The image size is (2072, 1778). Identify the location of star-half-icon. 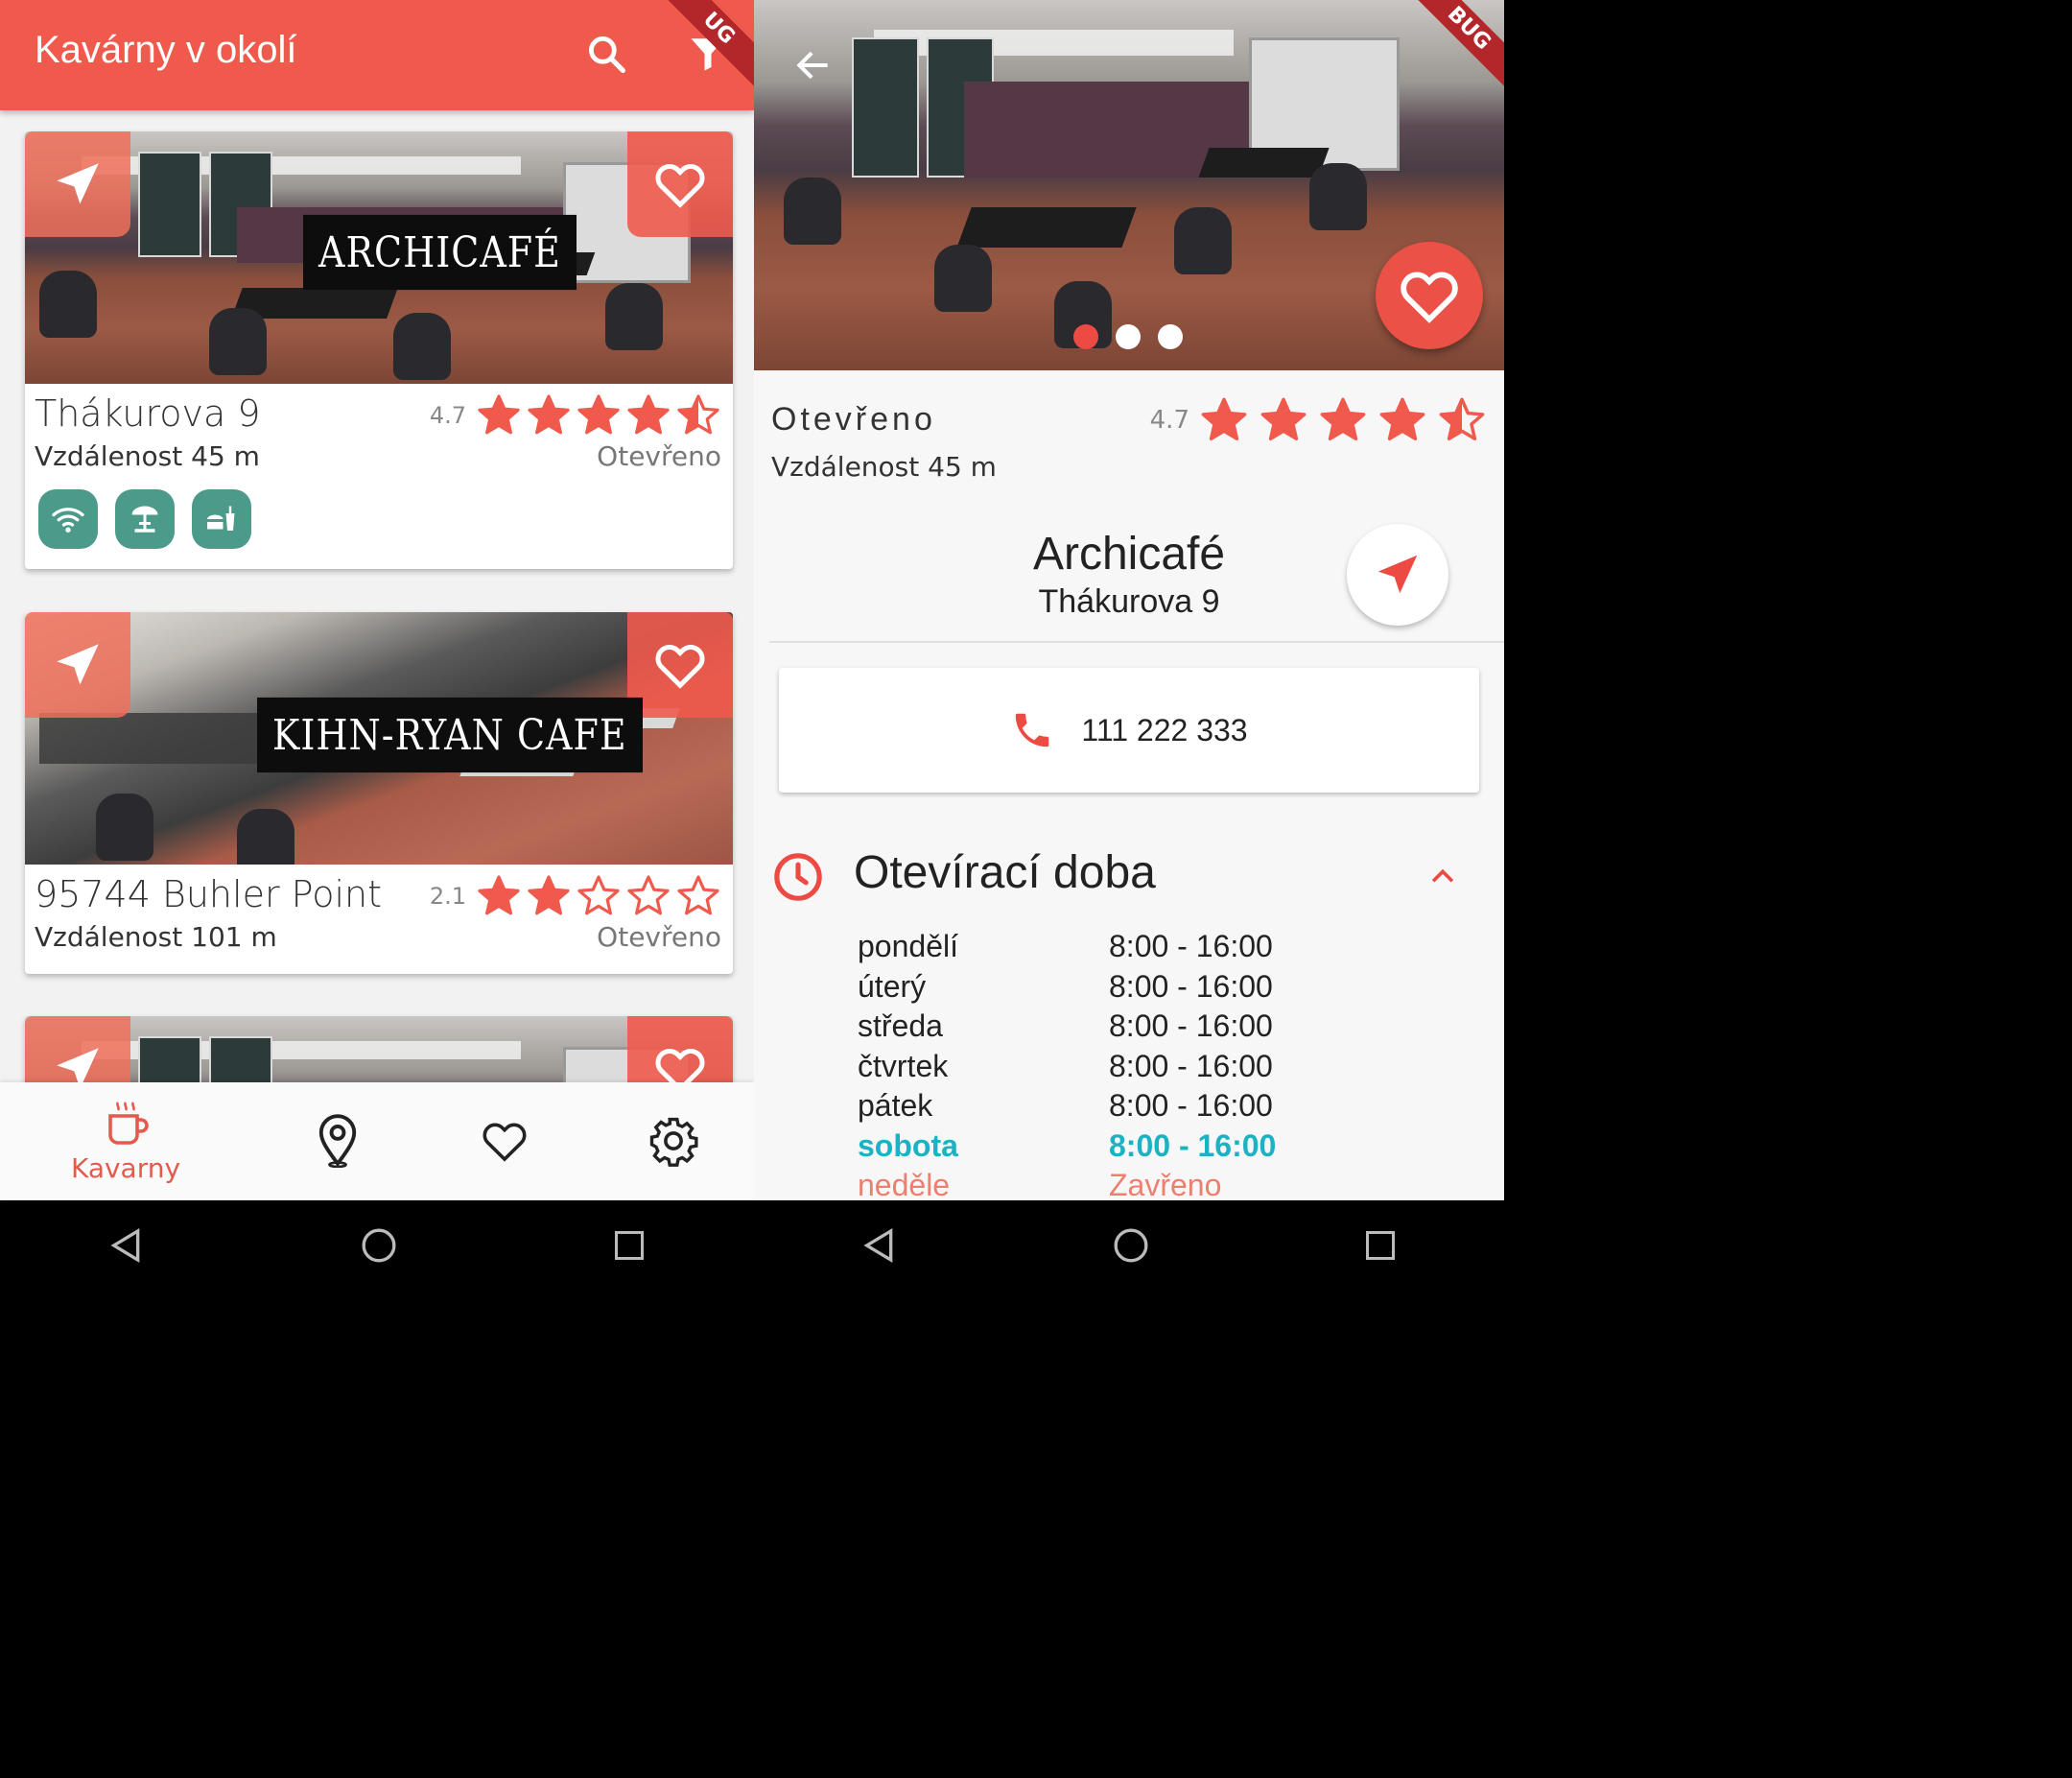
(1462, 419).